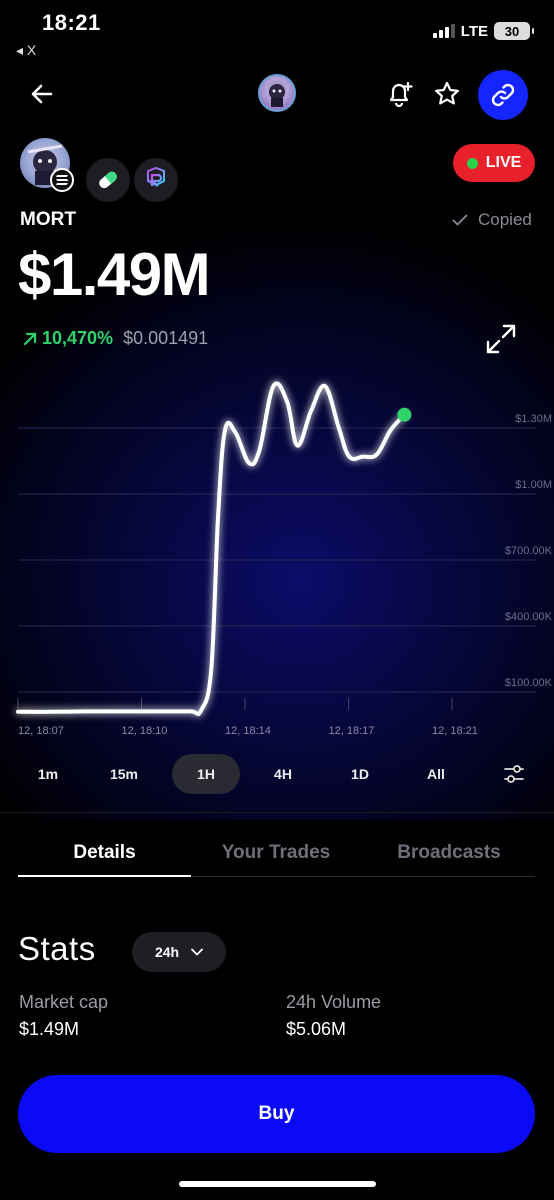 The height and width of the screenshot is (1200, 554). What do you see at coordinates (533, 485) in the screenshot?
I see `y-tick-label: $1.00M` at bounding box center [533, 485].